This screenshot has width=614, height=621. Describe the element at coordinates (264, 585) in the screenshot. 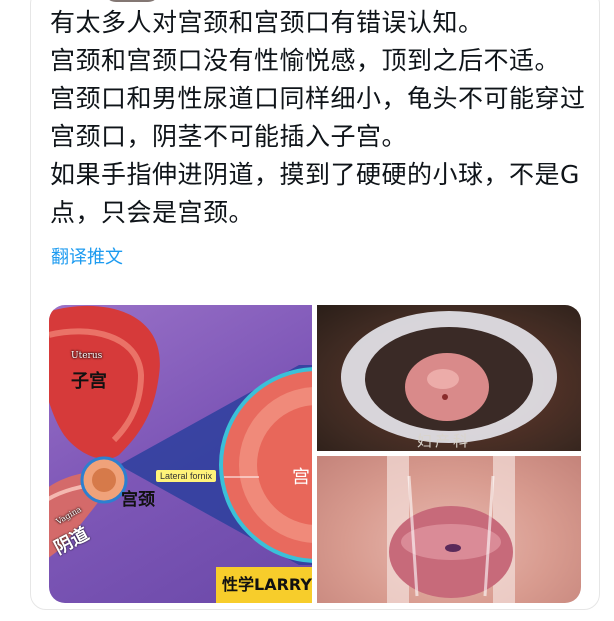

I see `watermark-banner: 性学LARRY老` at that location.